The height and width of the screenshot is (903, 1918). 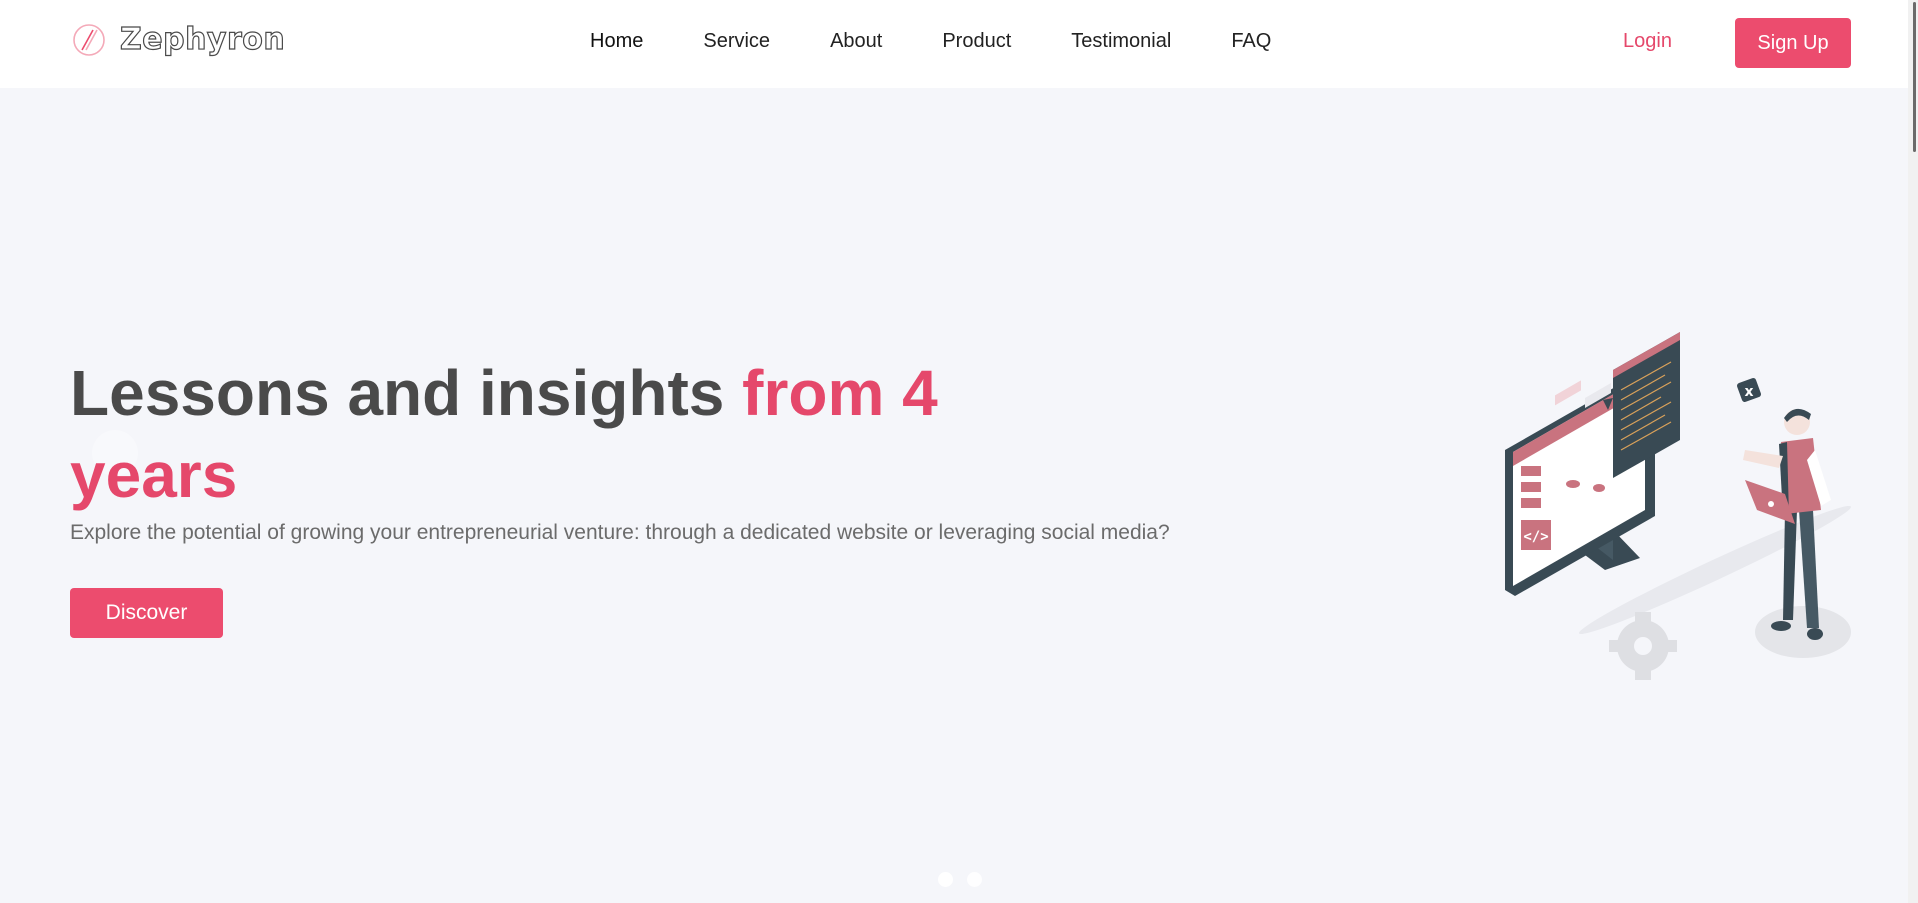 What do you see at coordinates (1678, 506) in the screenshot?
I see `developer-at-computer-illustration: </> x` at bounding box center [1678, 506].